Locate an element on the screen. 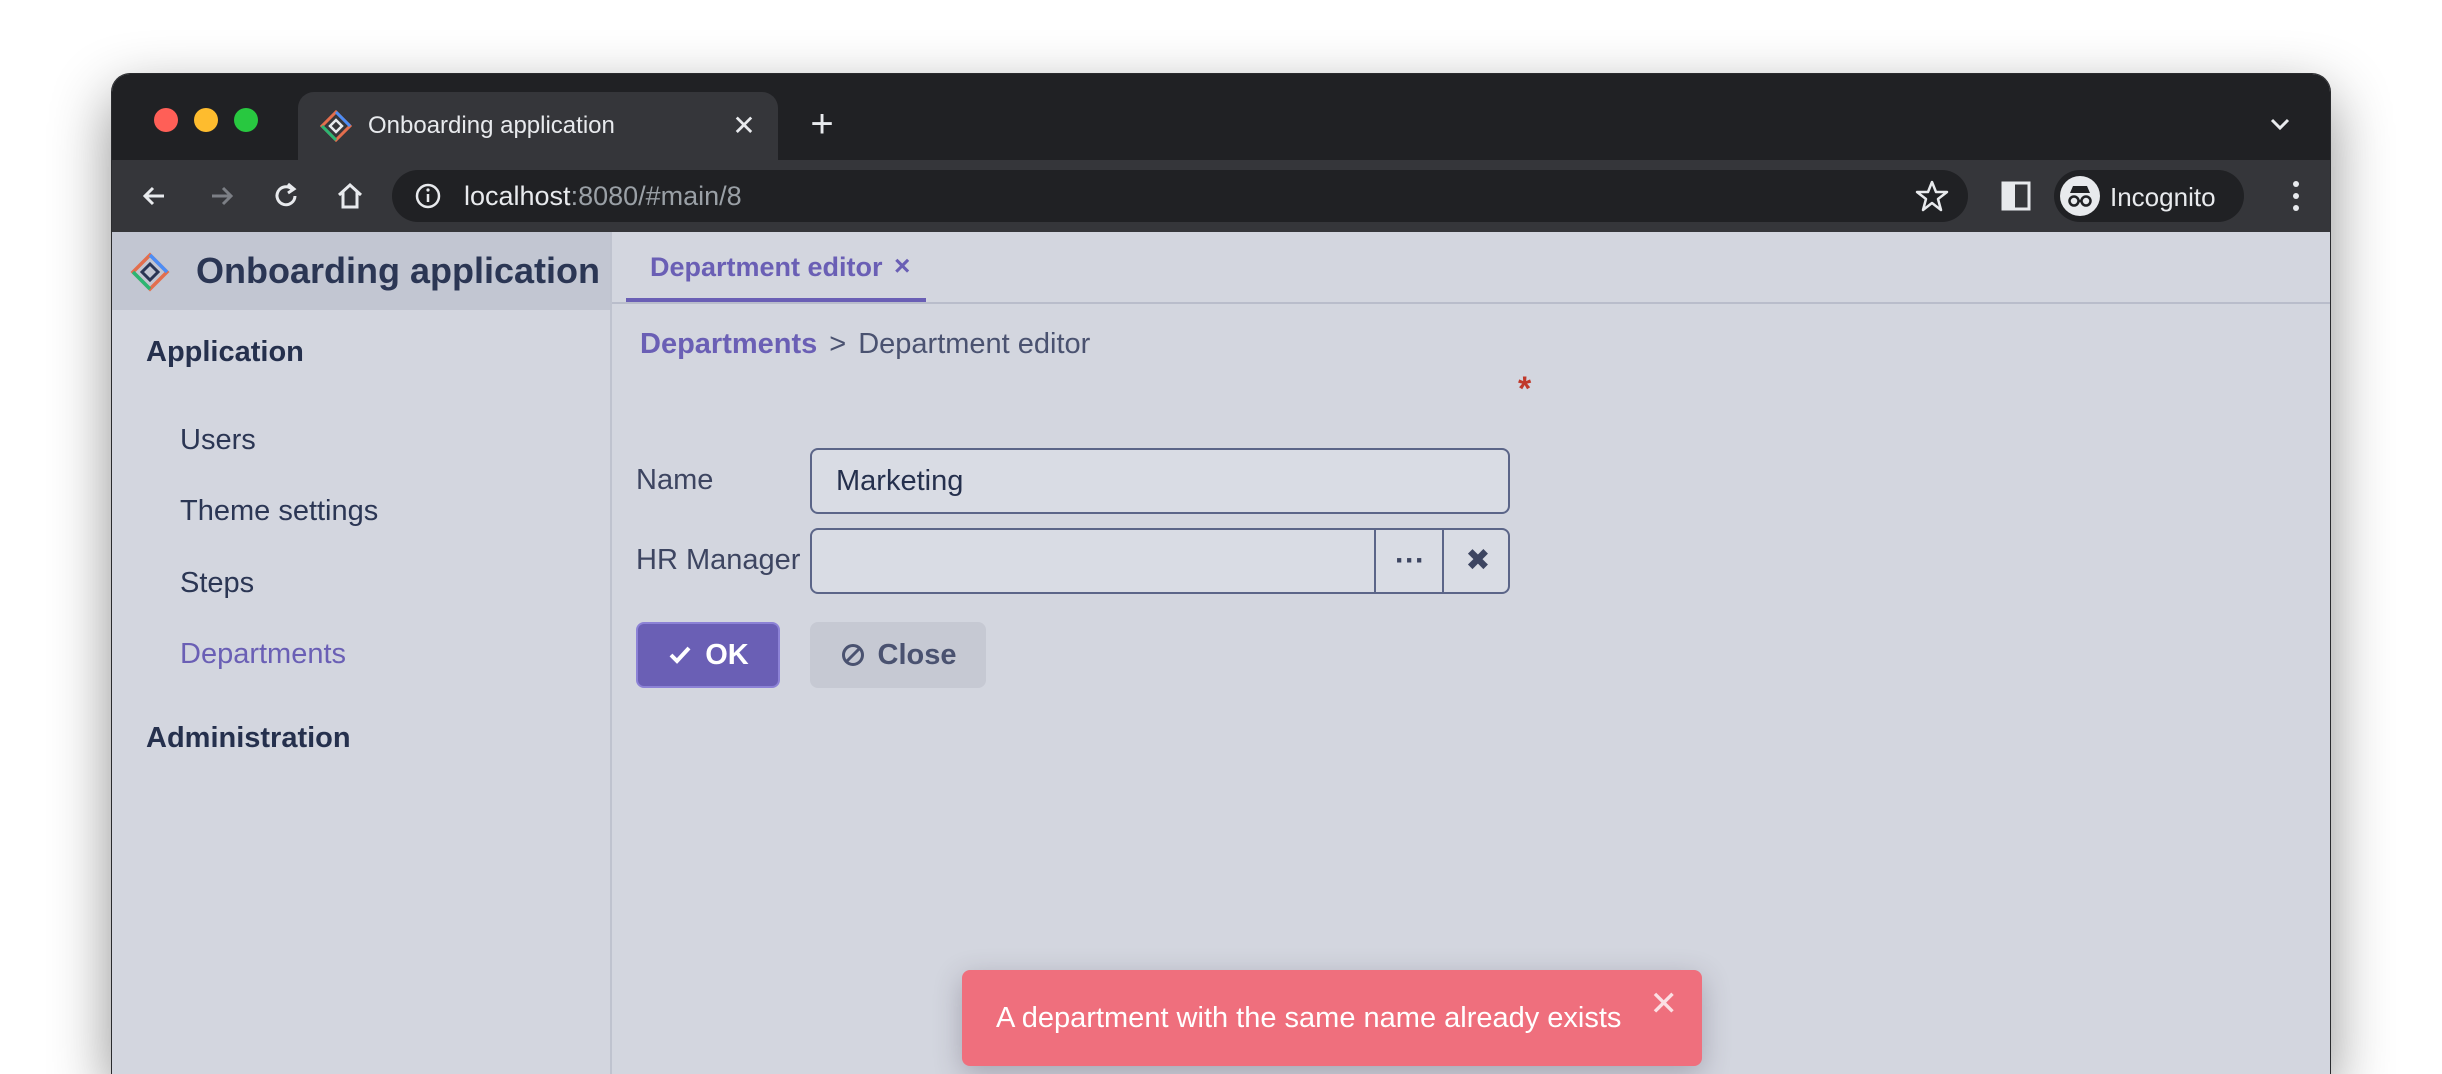 This screenshot has width=2442, height=1074. bookmark-star-icon is located at coordinates (1932, 196).